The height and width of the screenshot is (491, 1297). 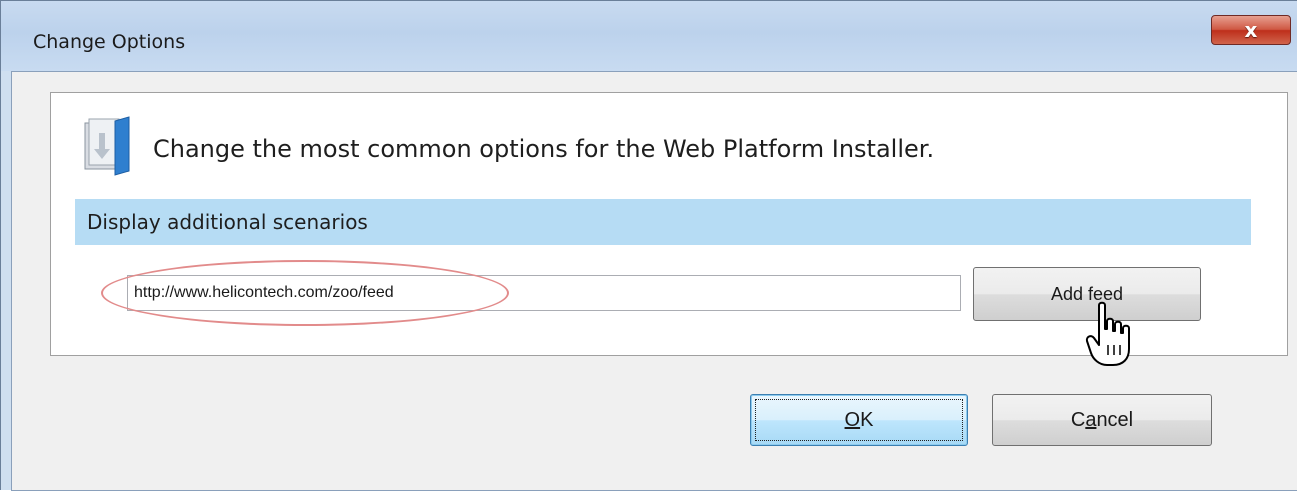 I want to click on section-label: Display additional scenarios, so click(x=227, y=222).